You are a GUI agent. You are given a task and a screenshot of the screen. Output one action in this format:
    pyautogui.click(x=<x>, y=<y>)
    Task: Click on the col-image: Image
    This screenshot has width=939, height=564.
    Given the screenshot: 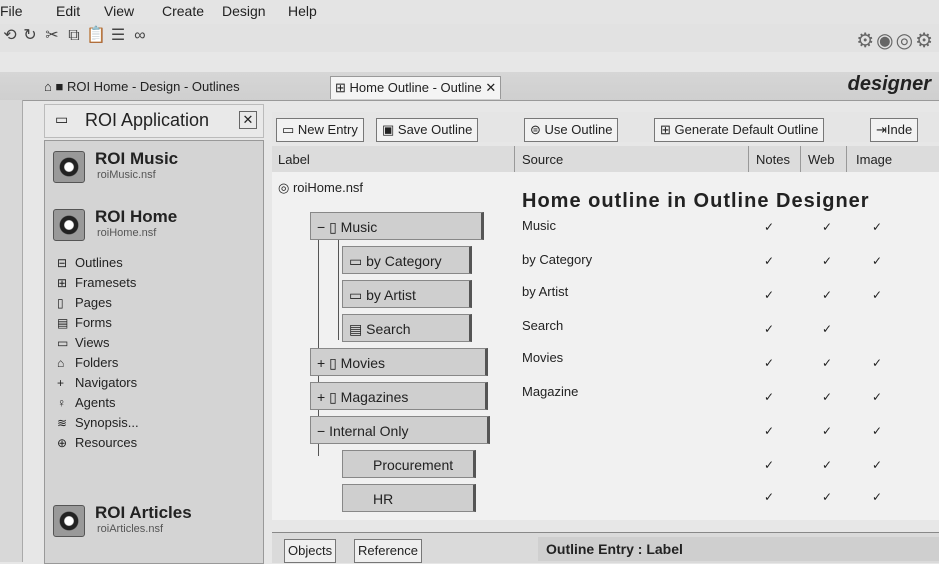 What is the action you would take?
    pyautogui.click(x=874, y=159)
    